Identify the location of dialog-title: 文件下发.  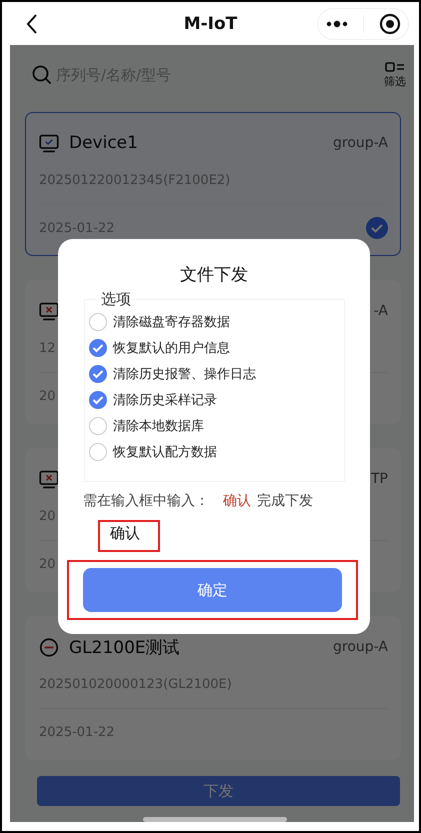
(214, 275).